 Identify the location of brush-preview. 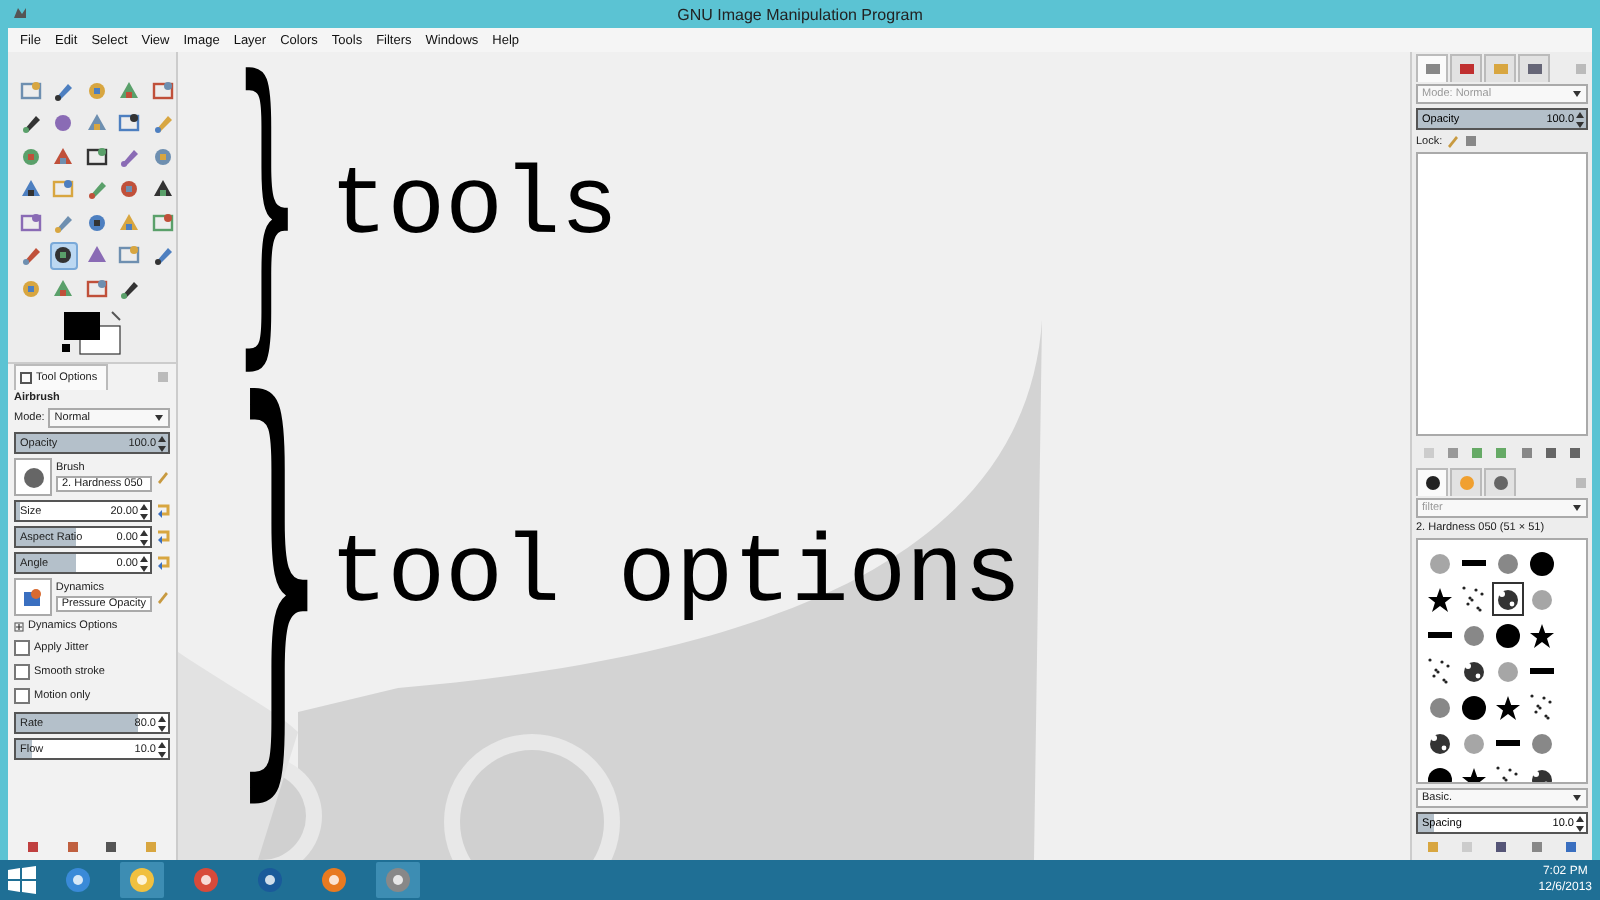
(33, 477).